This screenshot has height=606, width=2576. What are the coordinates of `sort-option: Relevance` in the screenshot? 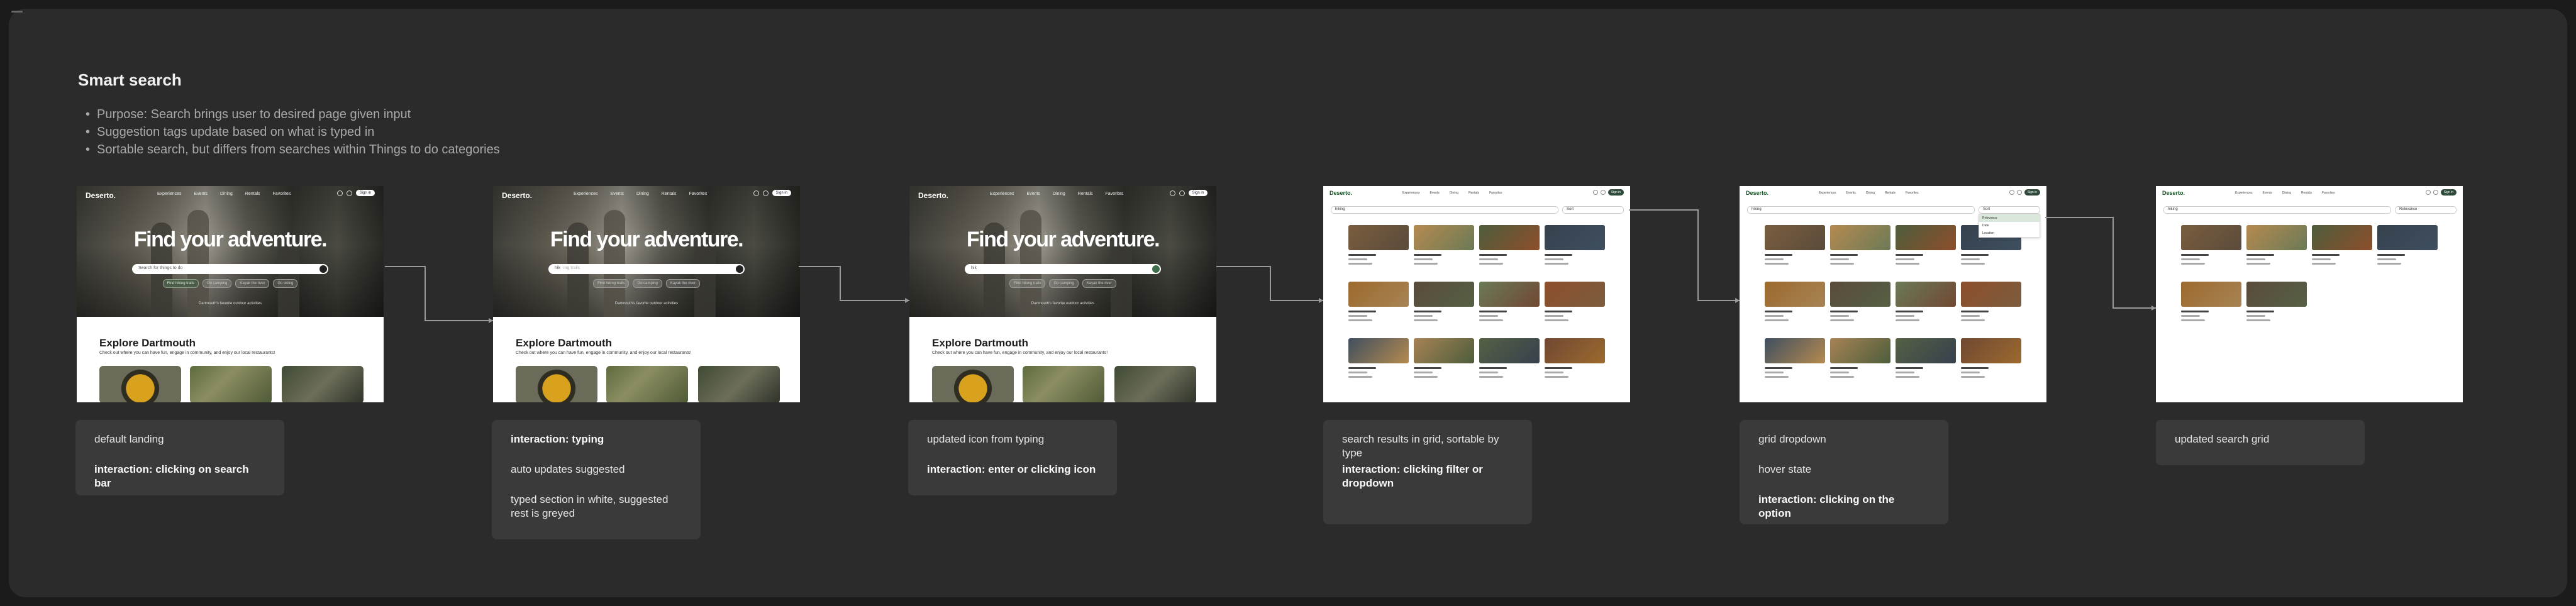 It's located at (2009, 218).